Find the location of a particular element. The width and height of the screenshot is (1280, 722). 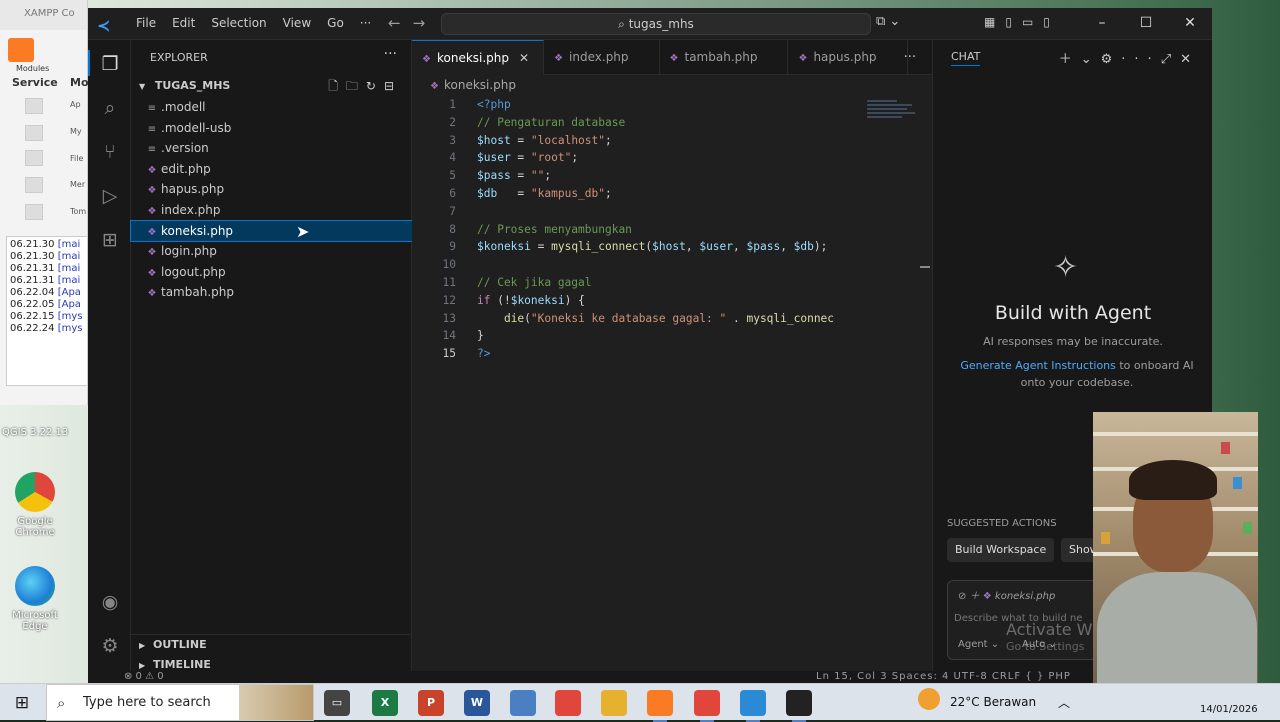

extensions-icon: ⊞ is located at coordinates (110, 240).